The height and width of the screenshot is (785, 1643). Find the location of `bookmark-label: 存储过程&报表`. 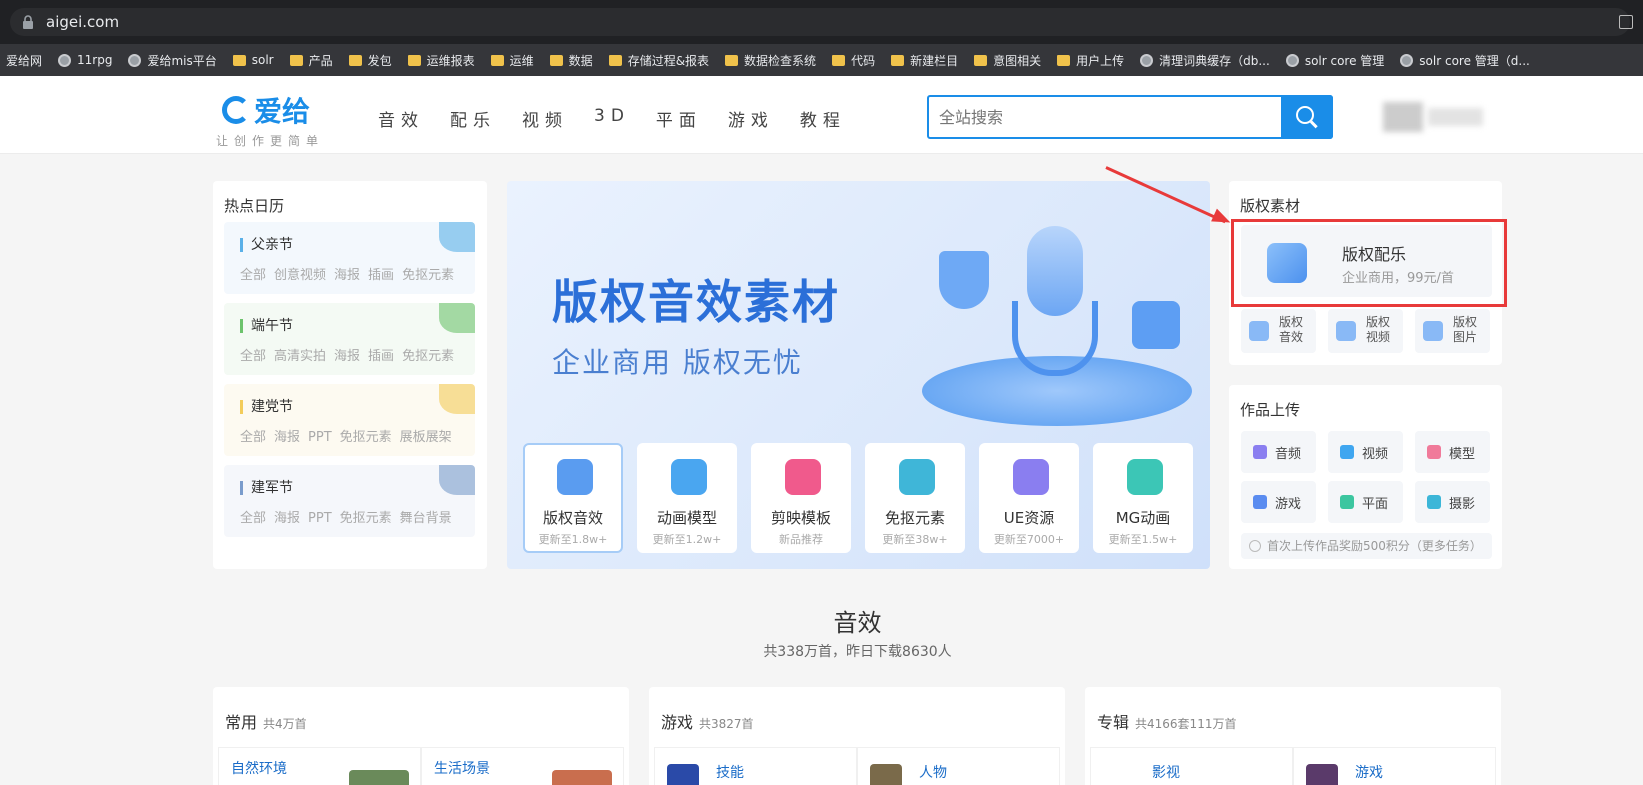

bookmark-label: 存储过程&报表 is located at coordinates (668, 60).